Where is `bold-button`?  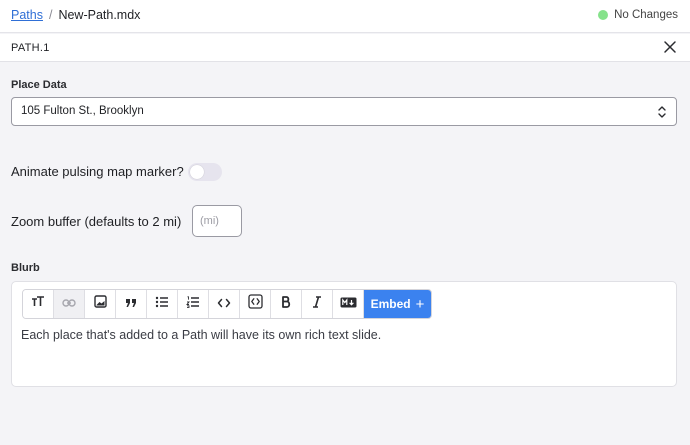 bold-button is located at coordinates (286, 304).